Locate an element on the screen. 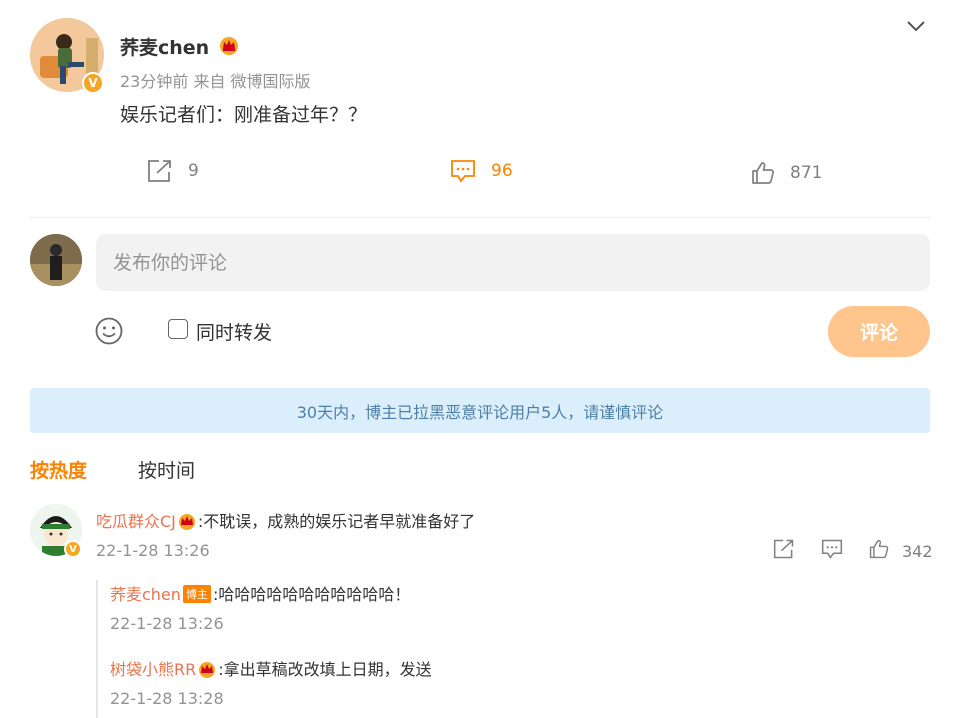 The height and width of the screenshot is (718, 957). reply-time: 22-1-28 13:26 is located at coordinates (167, 623).